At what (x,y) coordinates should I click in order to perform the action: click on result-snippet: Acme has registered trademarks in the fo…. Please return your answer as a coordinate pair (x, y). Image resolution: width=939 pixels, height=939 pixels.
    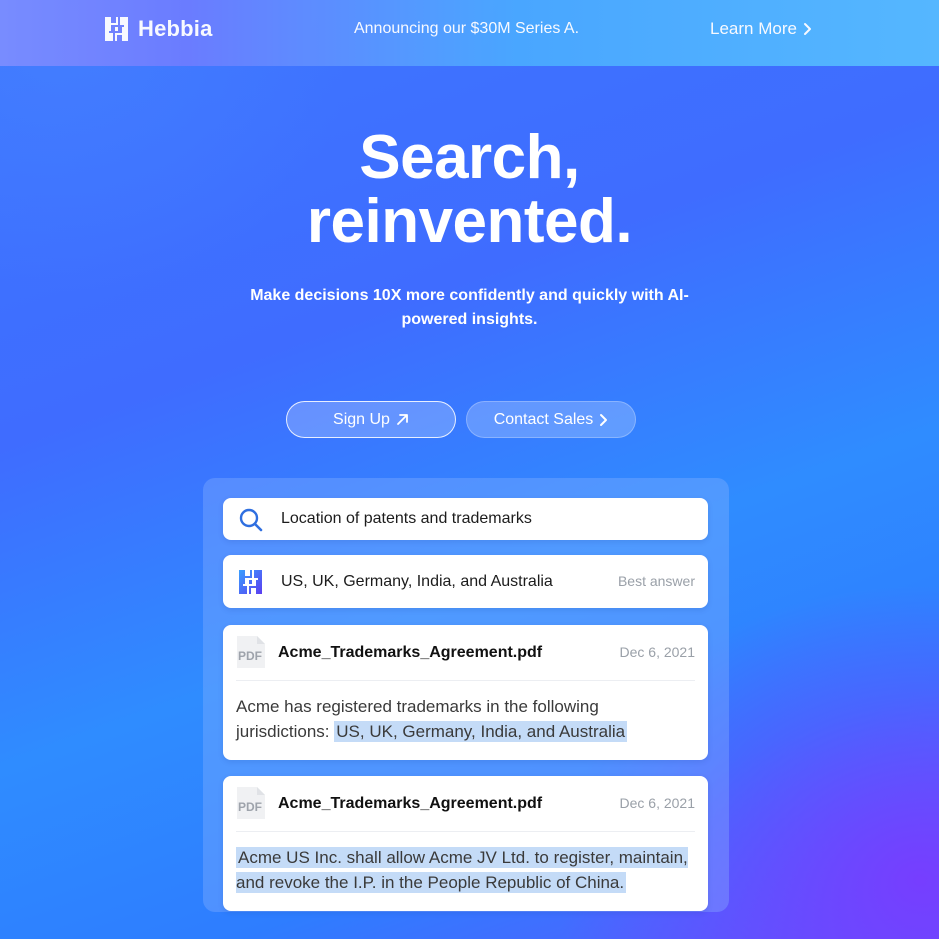
    Looking at the image, I should click on (463, 719).